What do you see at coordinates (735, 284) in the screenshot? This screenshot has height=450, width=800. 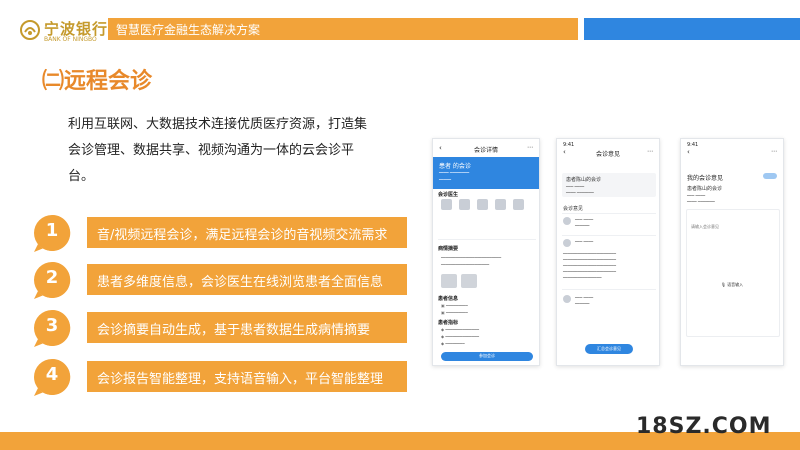 I see `voice-input-label: 语音输入` at bounding box center [735, 284].